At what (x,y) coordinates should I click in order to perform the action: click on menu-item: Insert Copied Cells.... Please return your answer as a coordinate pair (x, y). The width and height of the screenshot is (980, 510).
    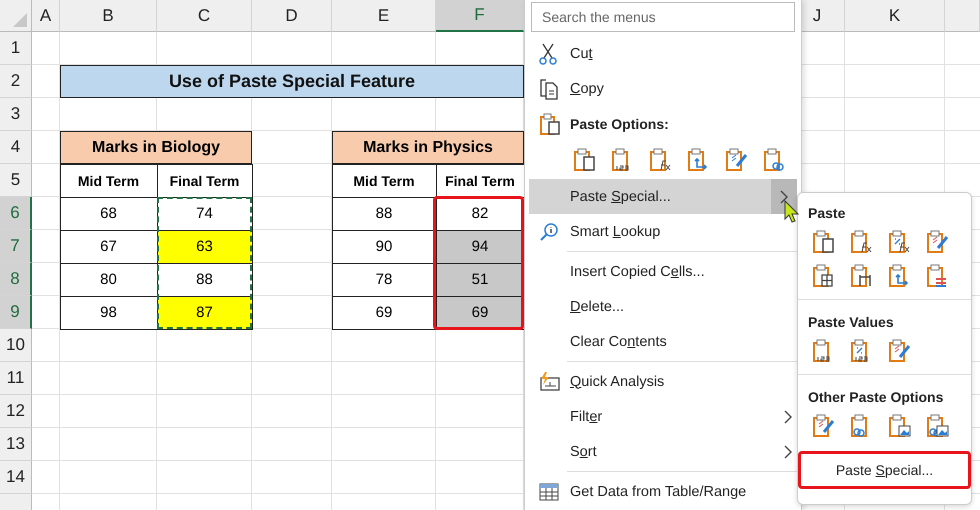
    Looking at the image, I should click on (663, 271).